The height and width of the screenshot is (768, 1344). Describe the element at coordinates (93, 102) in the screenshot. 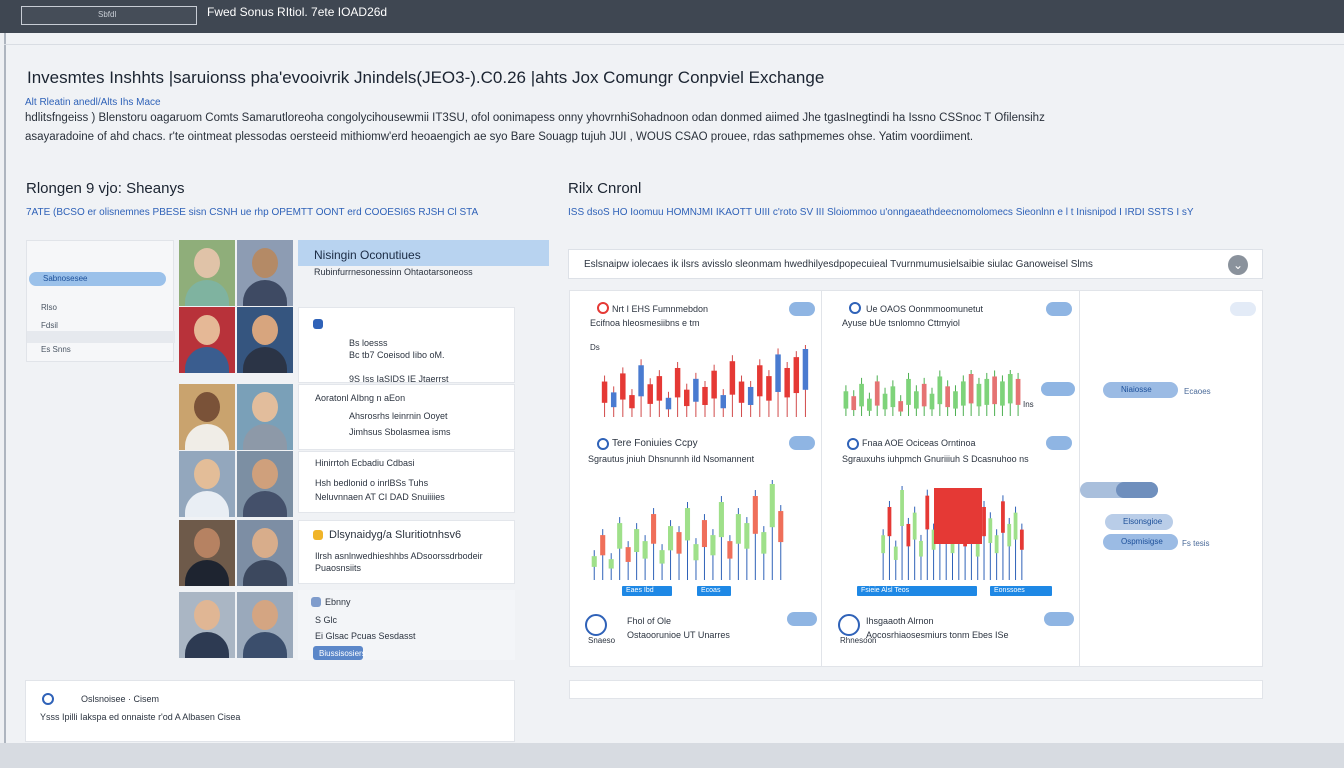

I see `page-meta: Alt Rleatin anedl/Alts Ihs Mace` at that location.